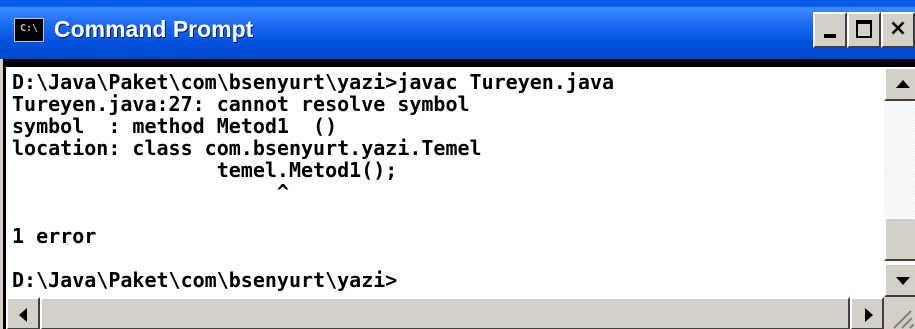  What do you see at coordinates (899, 313) in the screenshot?
I see `resize-grip-icon` at bounding box center [899, 313].